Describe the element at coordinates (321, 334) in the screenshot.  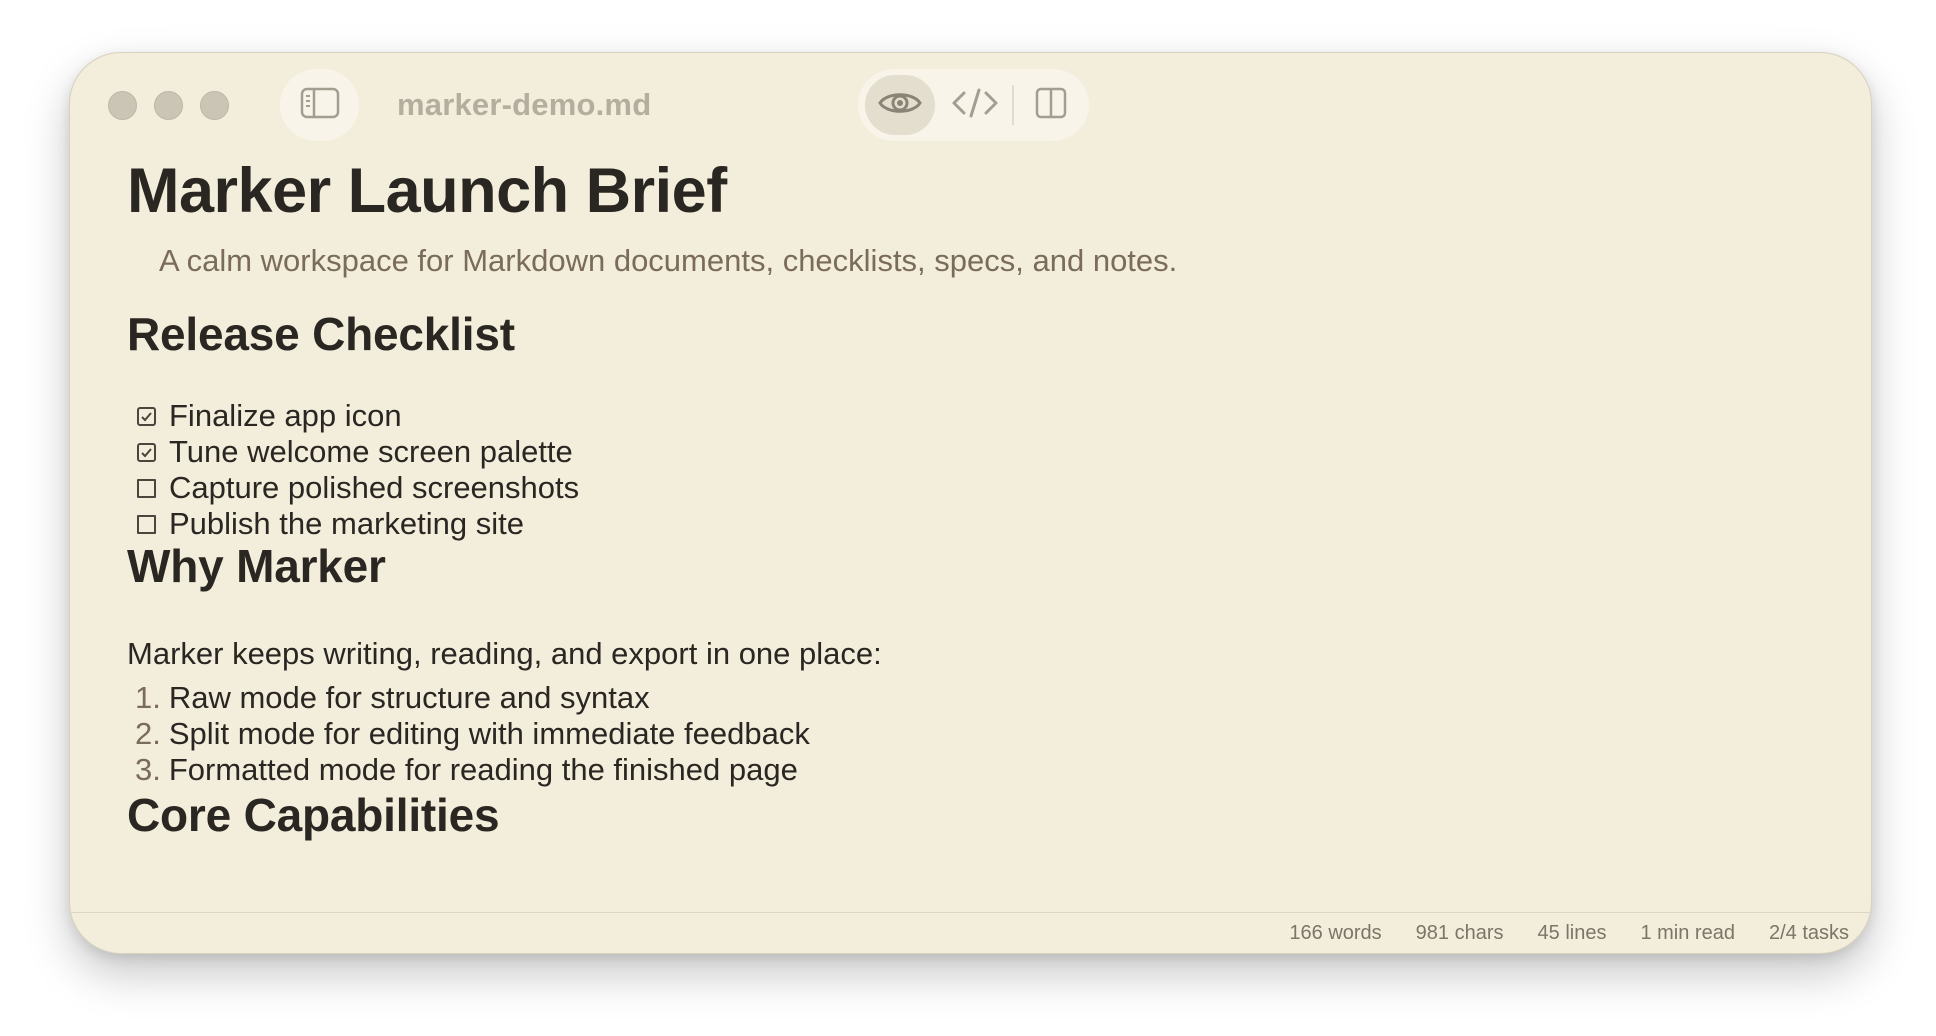
I see `heading-release-checklist: Release Checklist` at that location.